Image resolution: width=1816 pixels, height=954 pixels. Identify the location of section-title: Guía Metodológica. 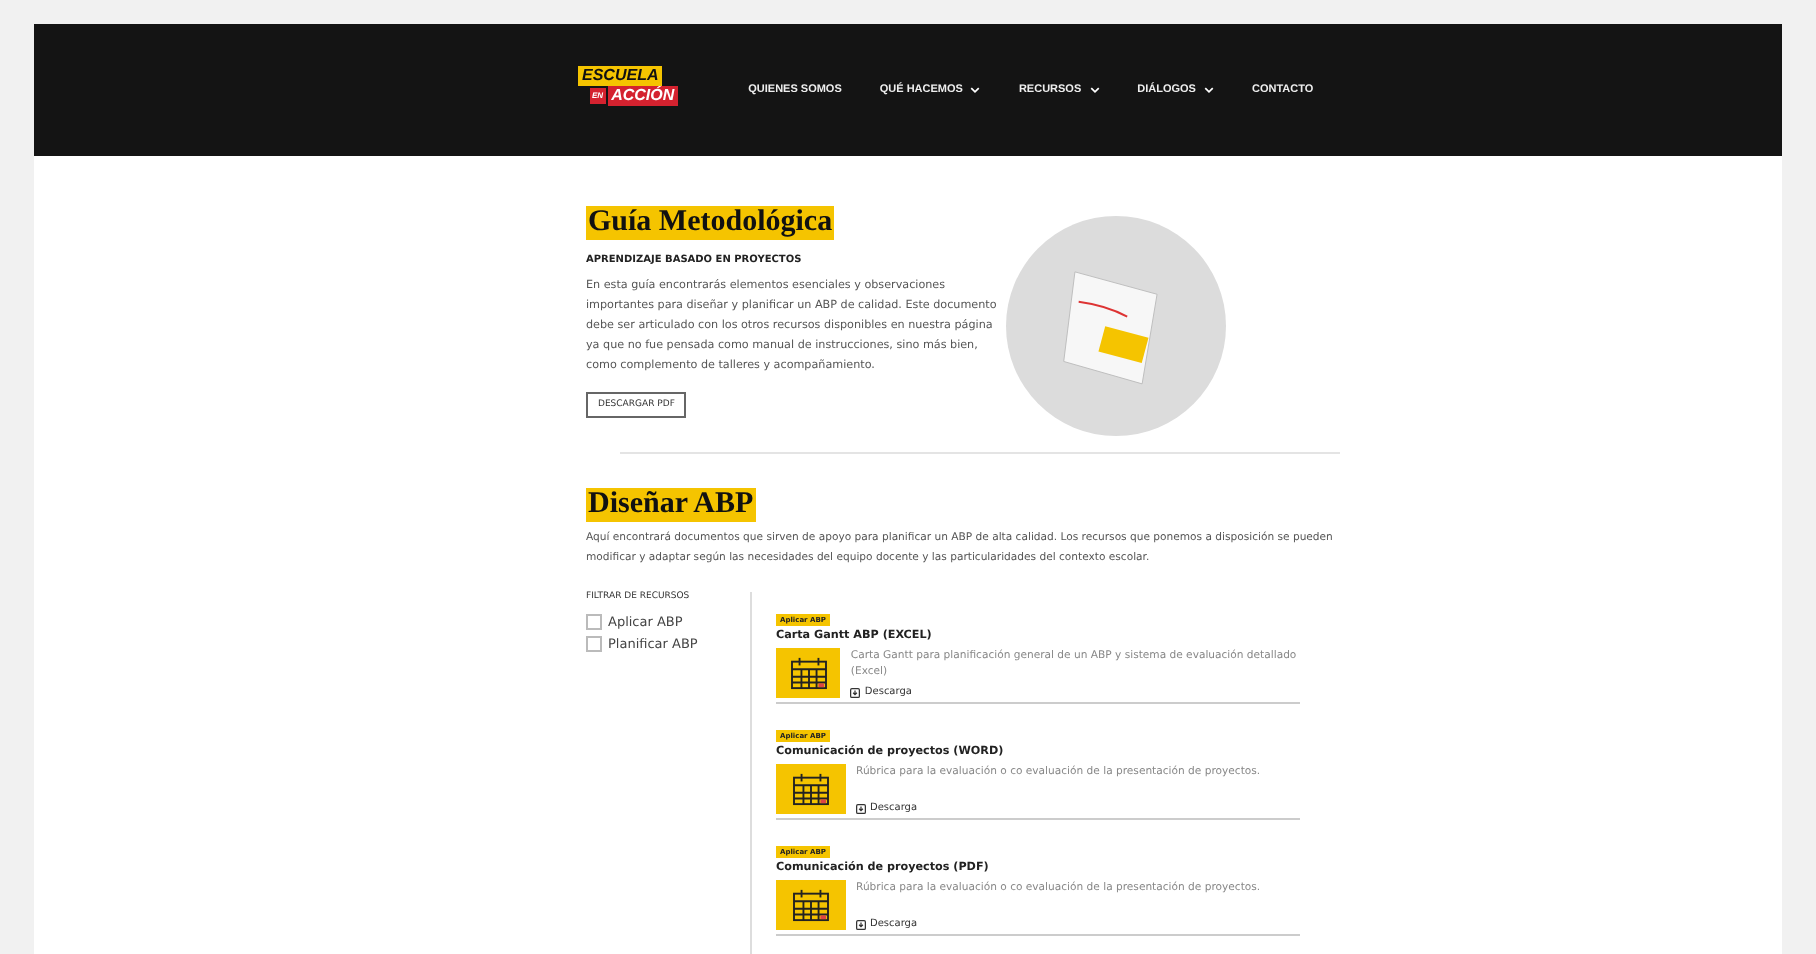
(710, 223).